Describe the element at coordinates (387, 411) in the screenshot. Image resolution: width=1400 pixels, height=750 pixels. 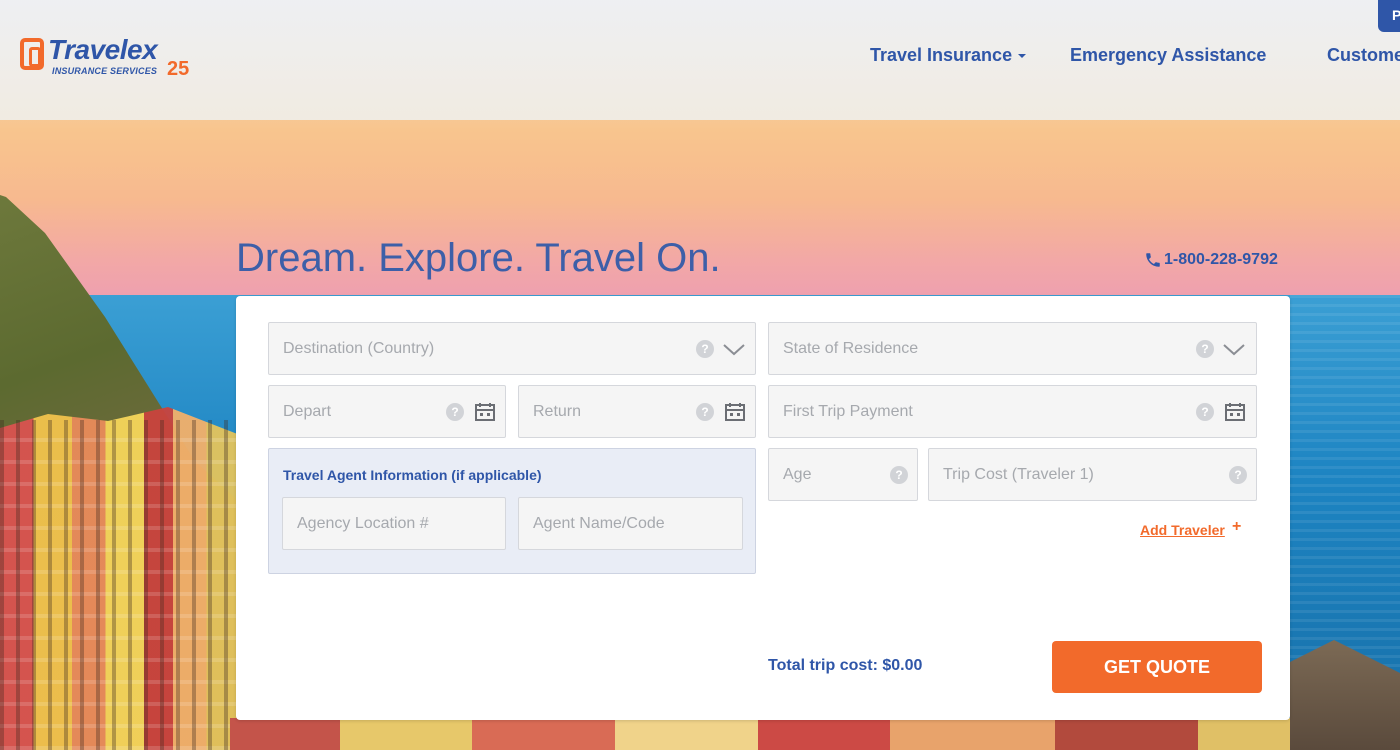
I see `depart-date-field: Depart ?` at that location.